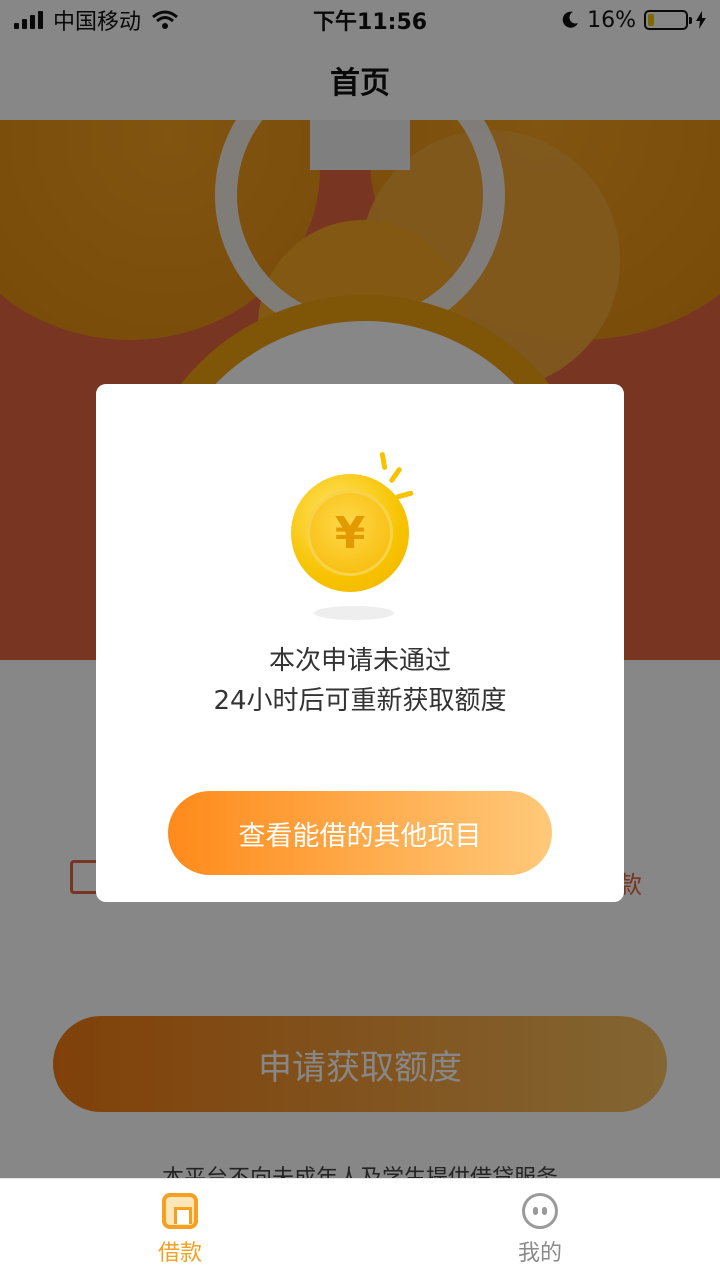 The height and width of the screenshot is (1280, 720). What do you see at coordinates (180, 1229) in the screenshot?
I see `tab-loan: 借款` at bounding box center [180, 1229].